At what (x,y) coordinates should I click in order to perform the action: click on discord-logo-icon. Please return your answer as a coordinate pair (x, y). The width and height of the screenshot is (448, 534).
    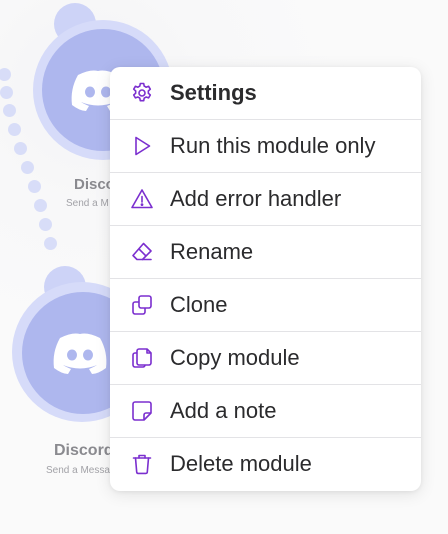
    Looking at the image, I should click on (80, 353).